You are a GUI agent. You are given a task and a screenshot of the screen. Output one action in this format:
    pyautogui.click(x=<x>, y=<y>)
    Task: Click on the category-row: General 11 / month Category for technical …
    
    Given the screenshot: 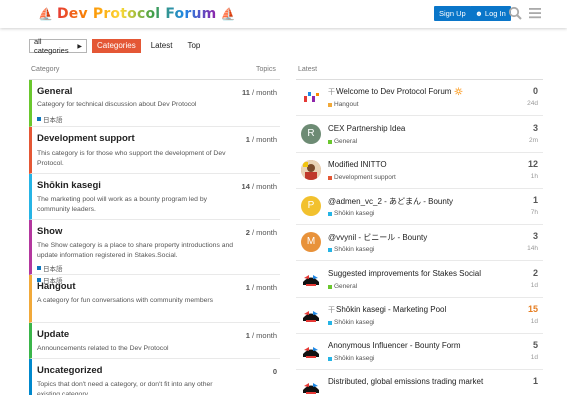 What is the action you would take?
    pyautogui.click(x=154, y=103)
    